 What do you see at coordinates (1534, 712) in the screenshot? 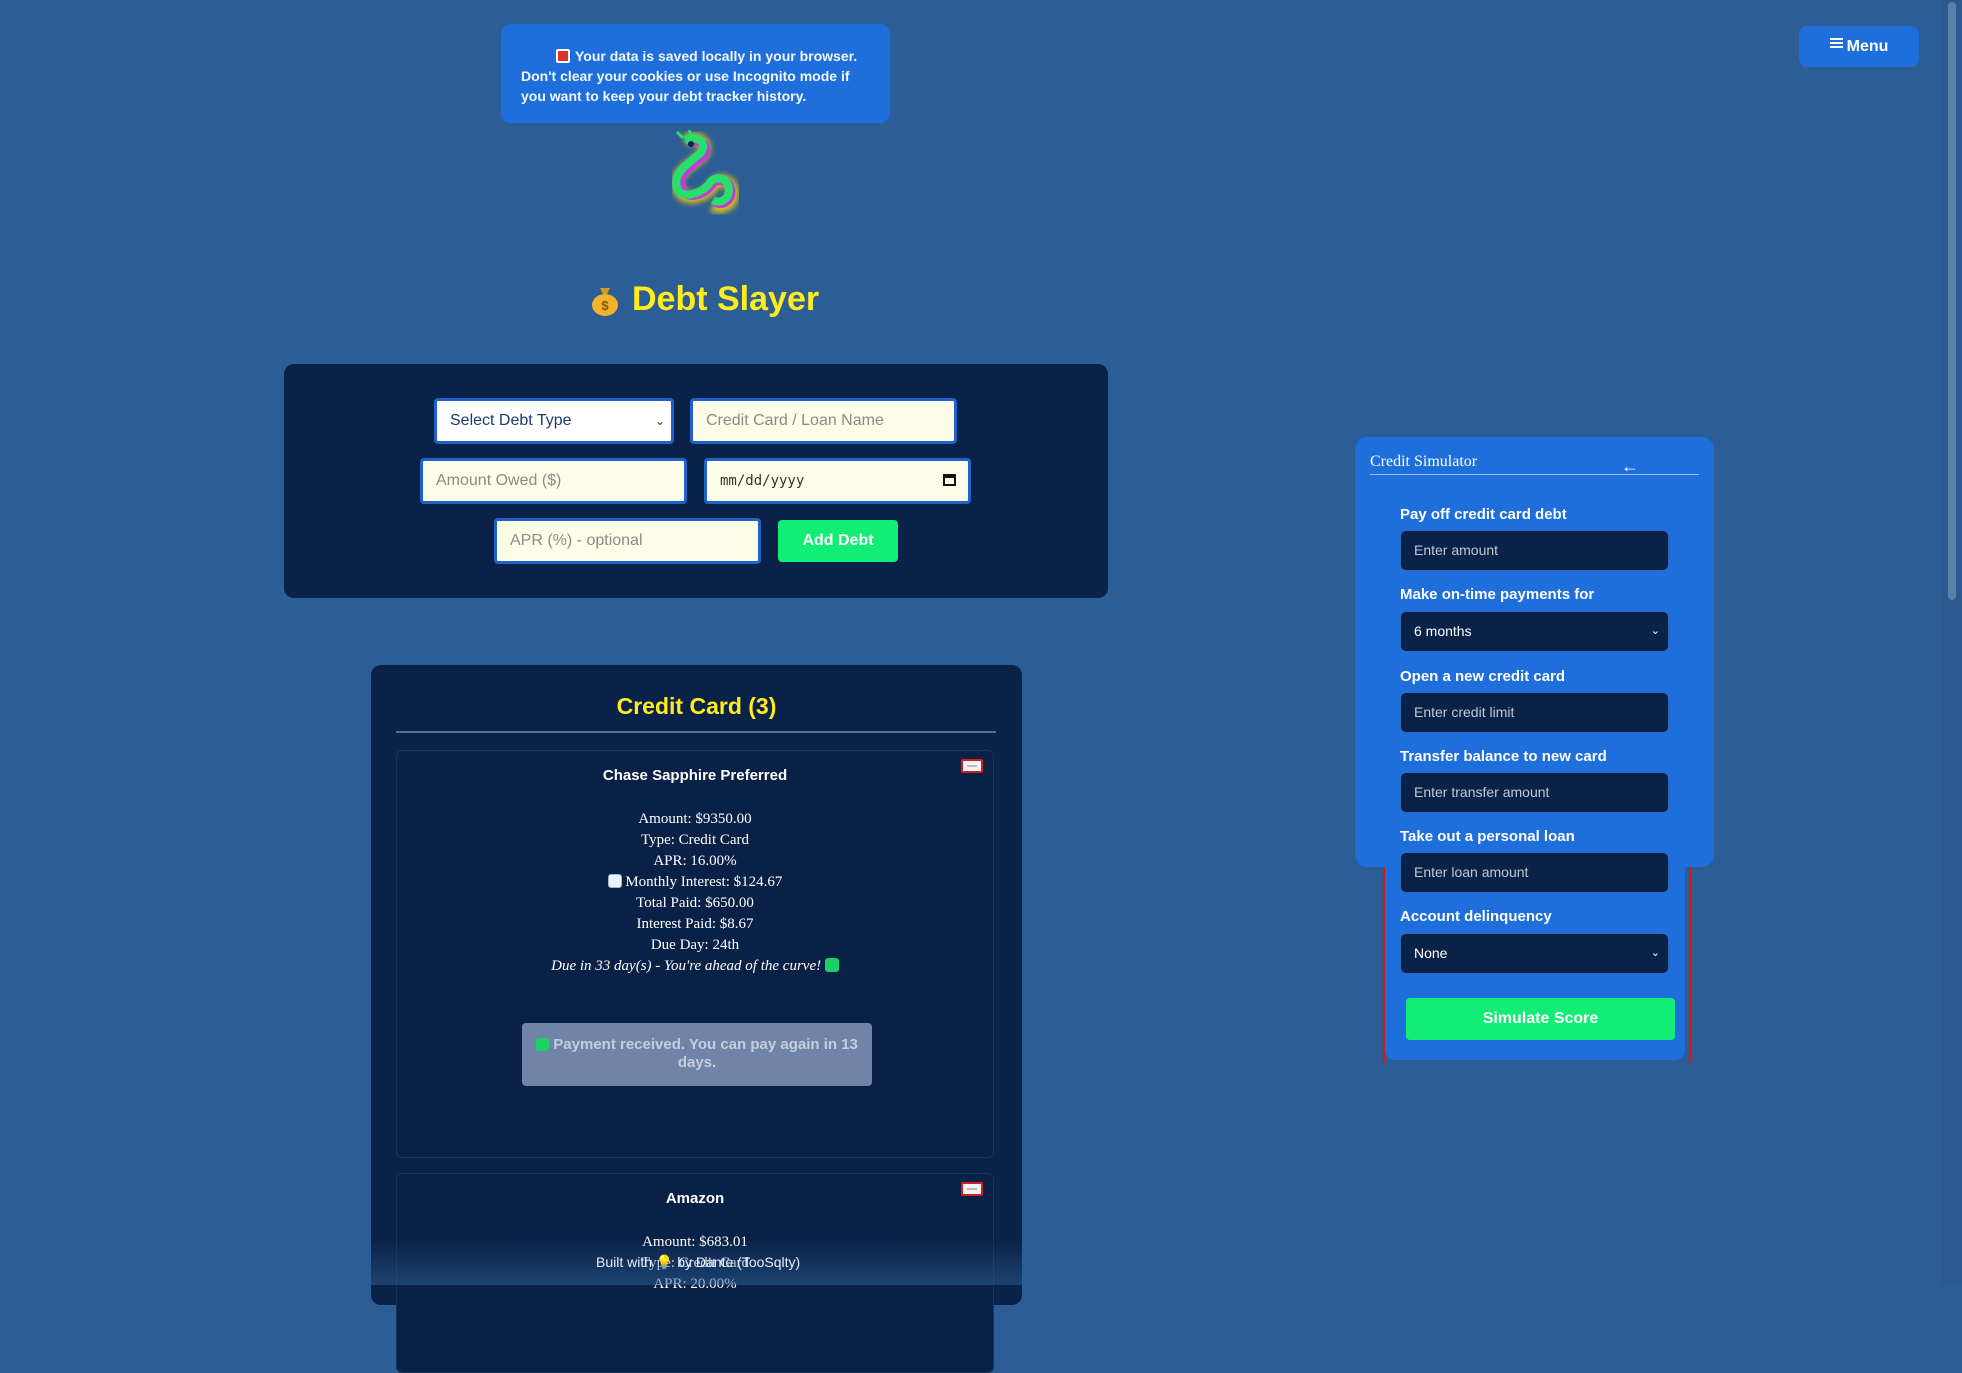
I see `credit-limit-input: Enter credit limit` at bounding box center [1534, 712].